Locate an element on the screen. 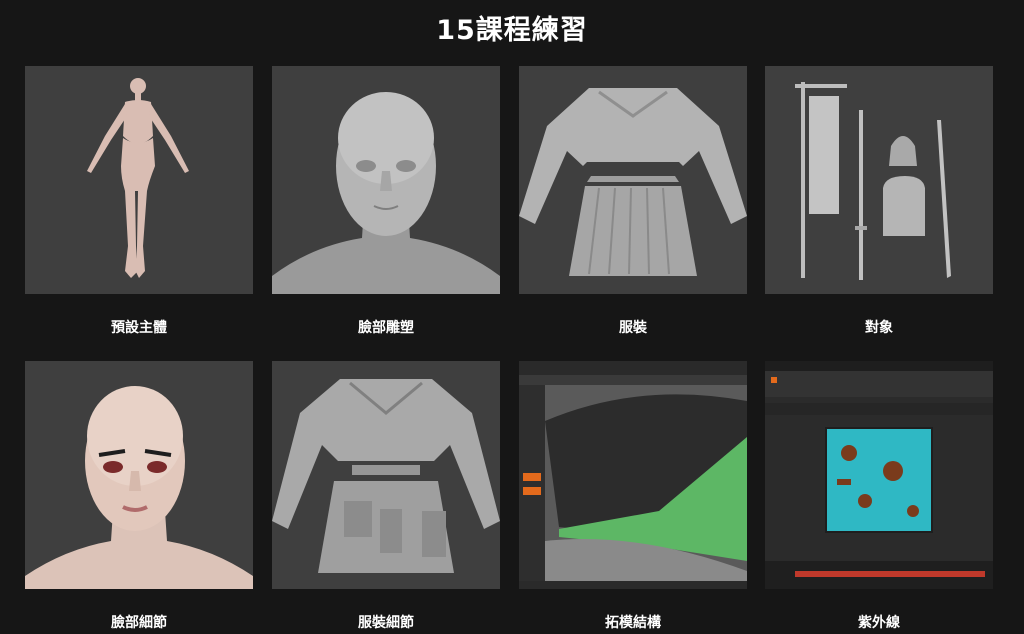  lesson-card-uv: 紫外線 is located at coordinates (879, 496).